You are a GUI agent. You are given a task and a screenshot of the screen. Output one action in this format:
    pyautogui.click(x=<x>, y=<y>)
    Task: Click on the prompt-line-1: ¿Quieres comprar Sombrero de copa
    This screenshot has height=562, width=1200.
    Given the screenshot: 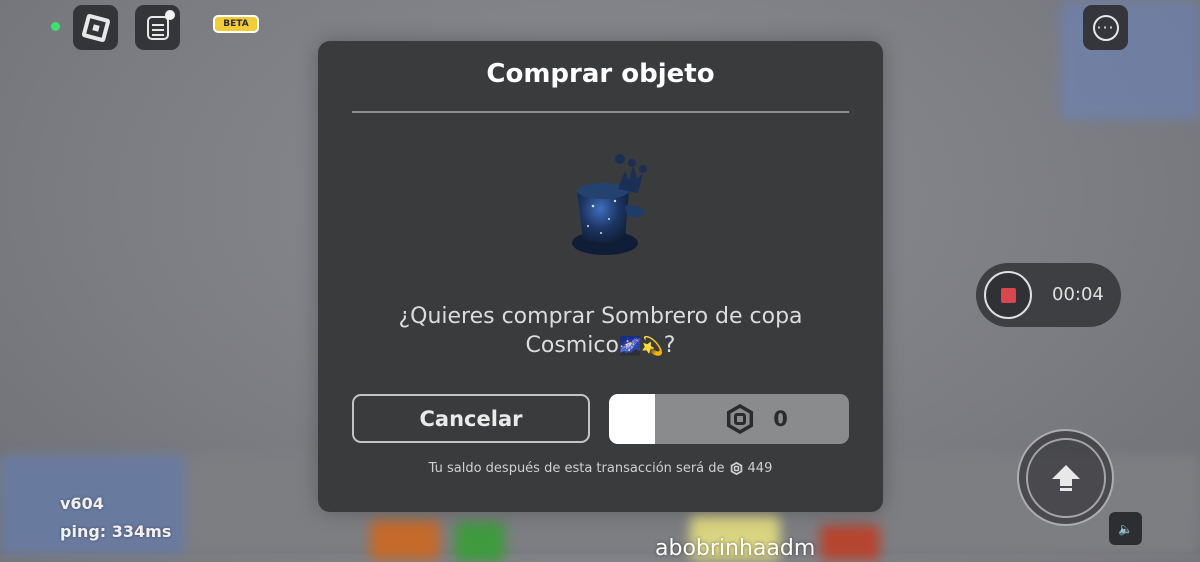 What is the action you would take?
    pyautogui.click(x=600, y=316)
    